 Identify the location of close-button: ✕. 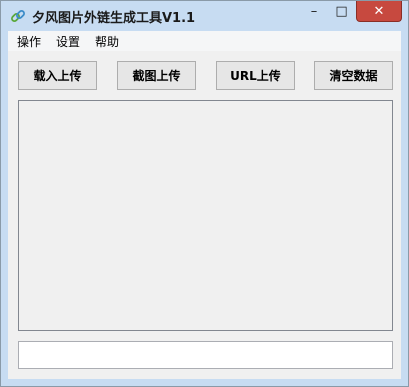
(379, 11).